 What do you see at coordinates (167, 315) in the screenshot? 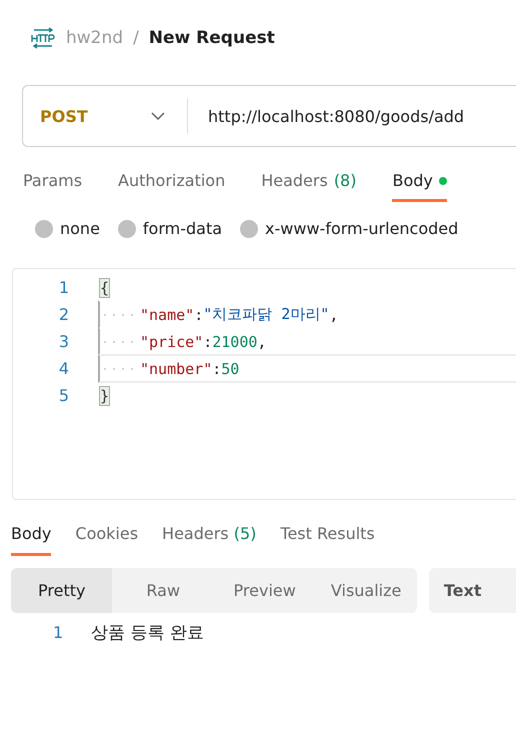
I see `code-token: "name"` at bounding box center [167, 315].